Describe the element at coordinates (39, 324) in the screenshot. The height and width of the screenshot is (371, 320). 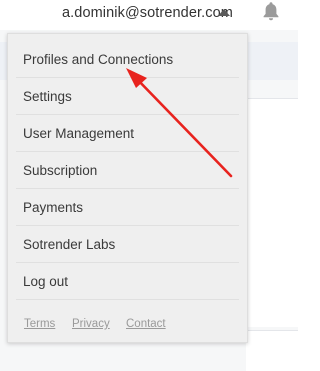
I see `footer-link-terms: Terms` at that location.